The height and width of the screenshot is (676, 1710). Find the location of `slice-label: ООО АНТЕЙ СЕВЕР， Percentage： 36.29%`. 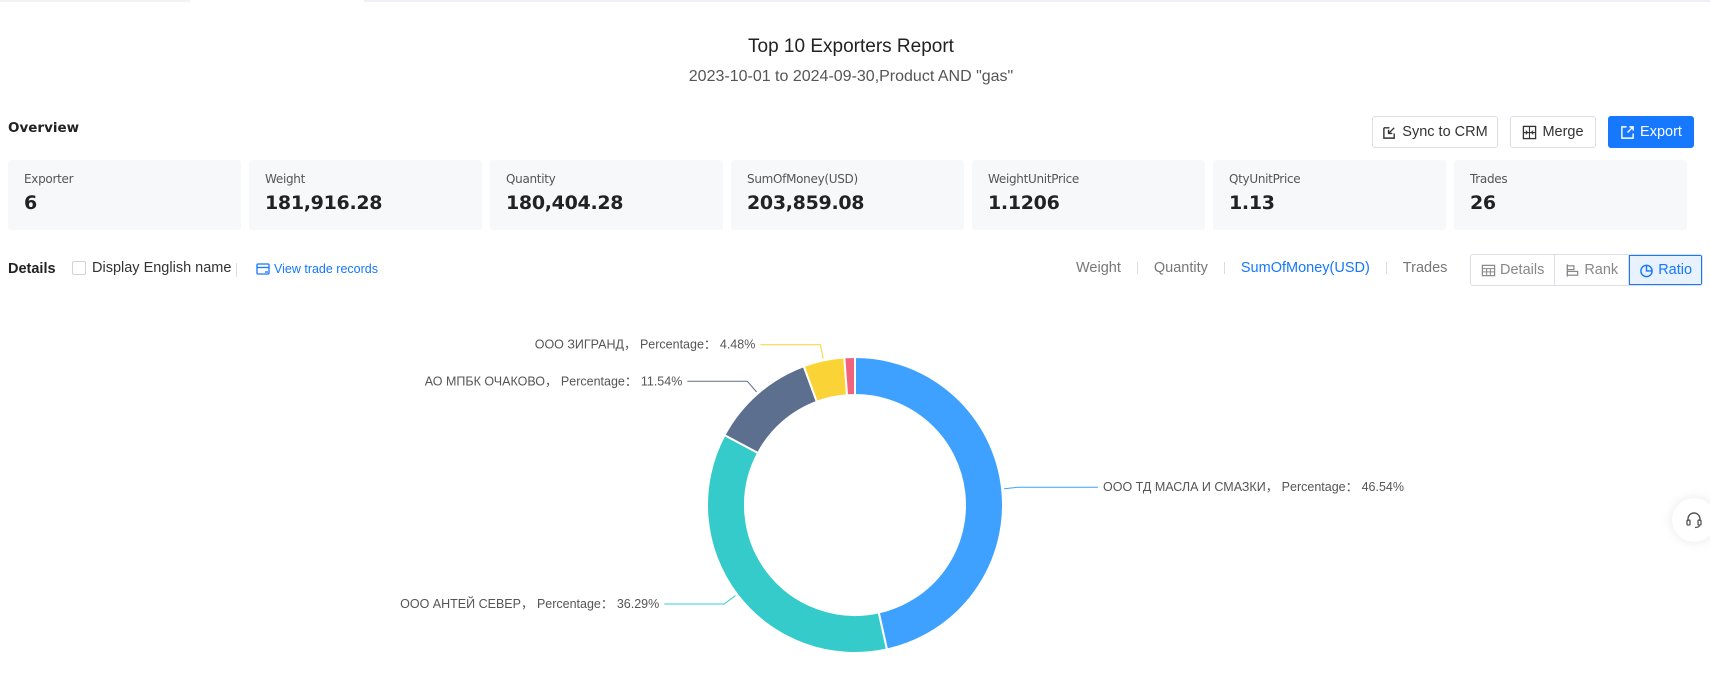

slice-label: ООО АНТЕЙ СЕВЕР， Percentage： 36.29% is located at coordinates (529, 603).